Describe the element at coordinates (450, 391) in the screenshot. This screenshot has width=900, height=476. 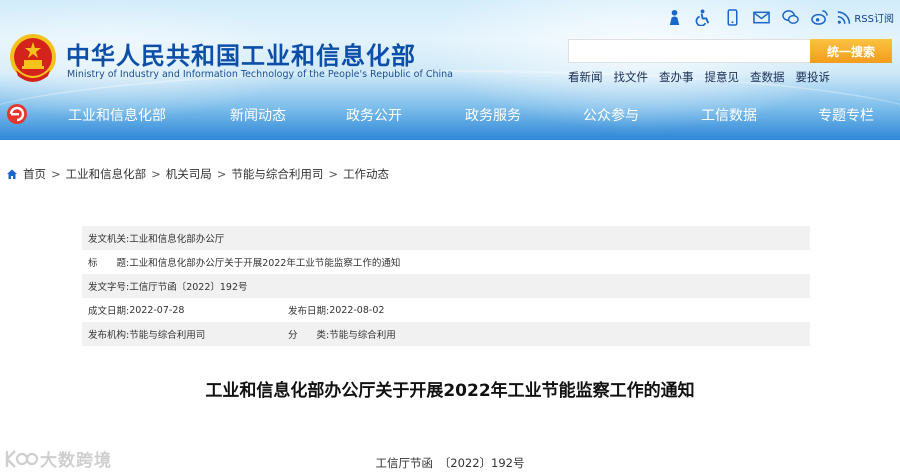
I see `article-title: 工业和信息化部办公厅关于开展2022年工业节能监察工作的通知` at that location.